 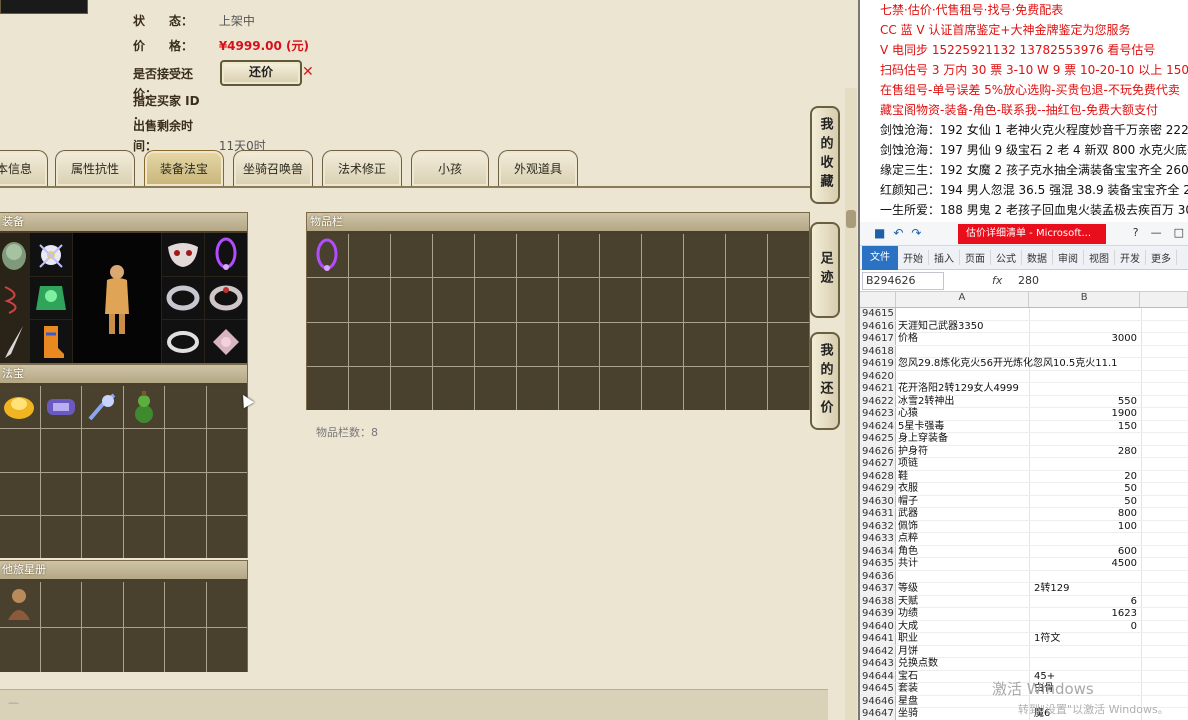 What do you see at coordinates (1086, 414) in the screenshot?
I see `cell-b: 1900` at bounding box center [1086, 414].